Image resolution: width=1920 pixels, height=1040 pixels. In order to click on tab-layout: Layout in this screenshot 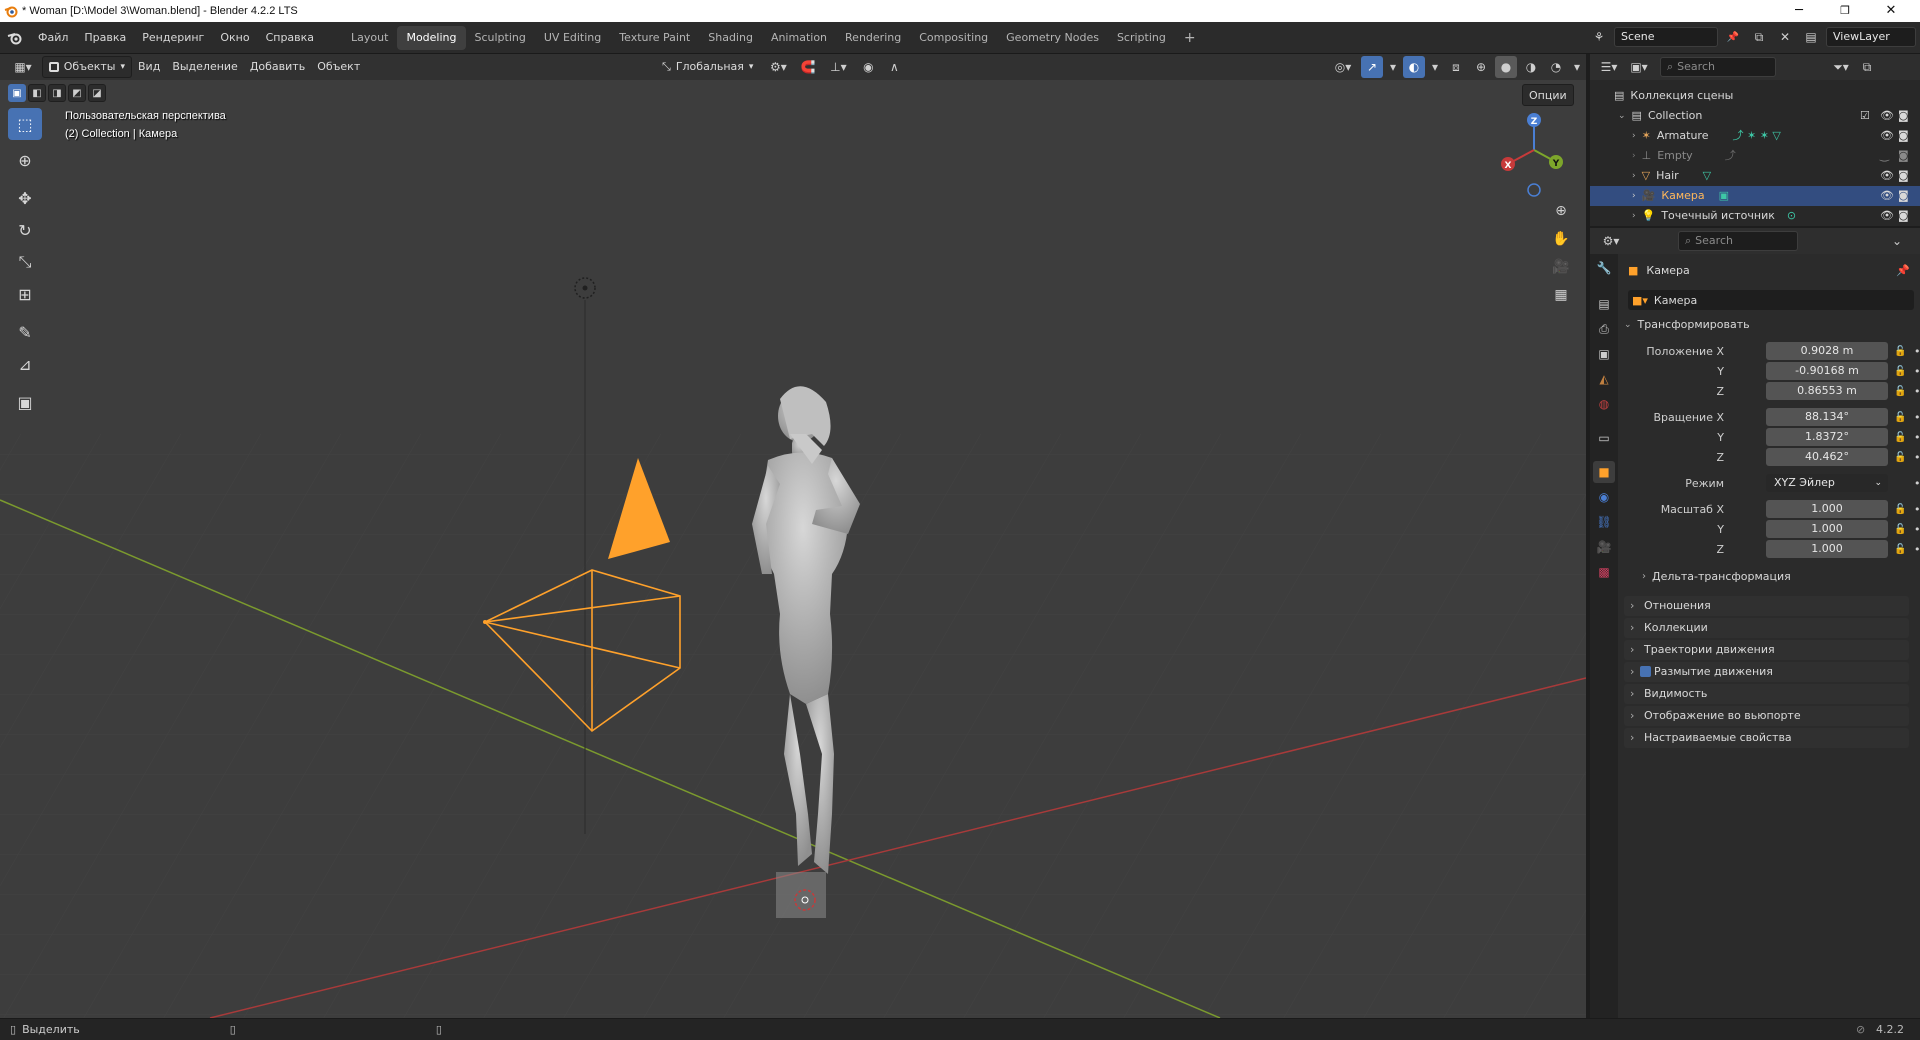, I will do `click(369, 38)`.